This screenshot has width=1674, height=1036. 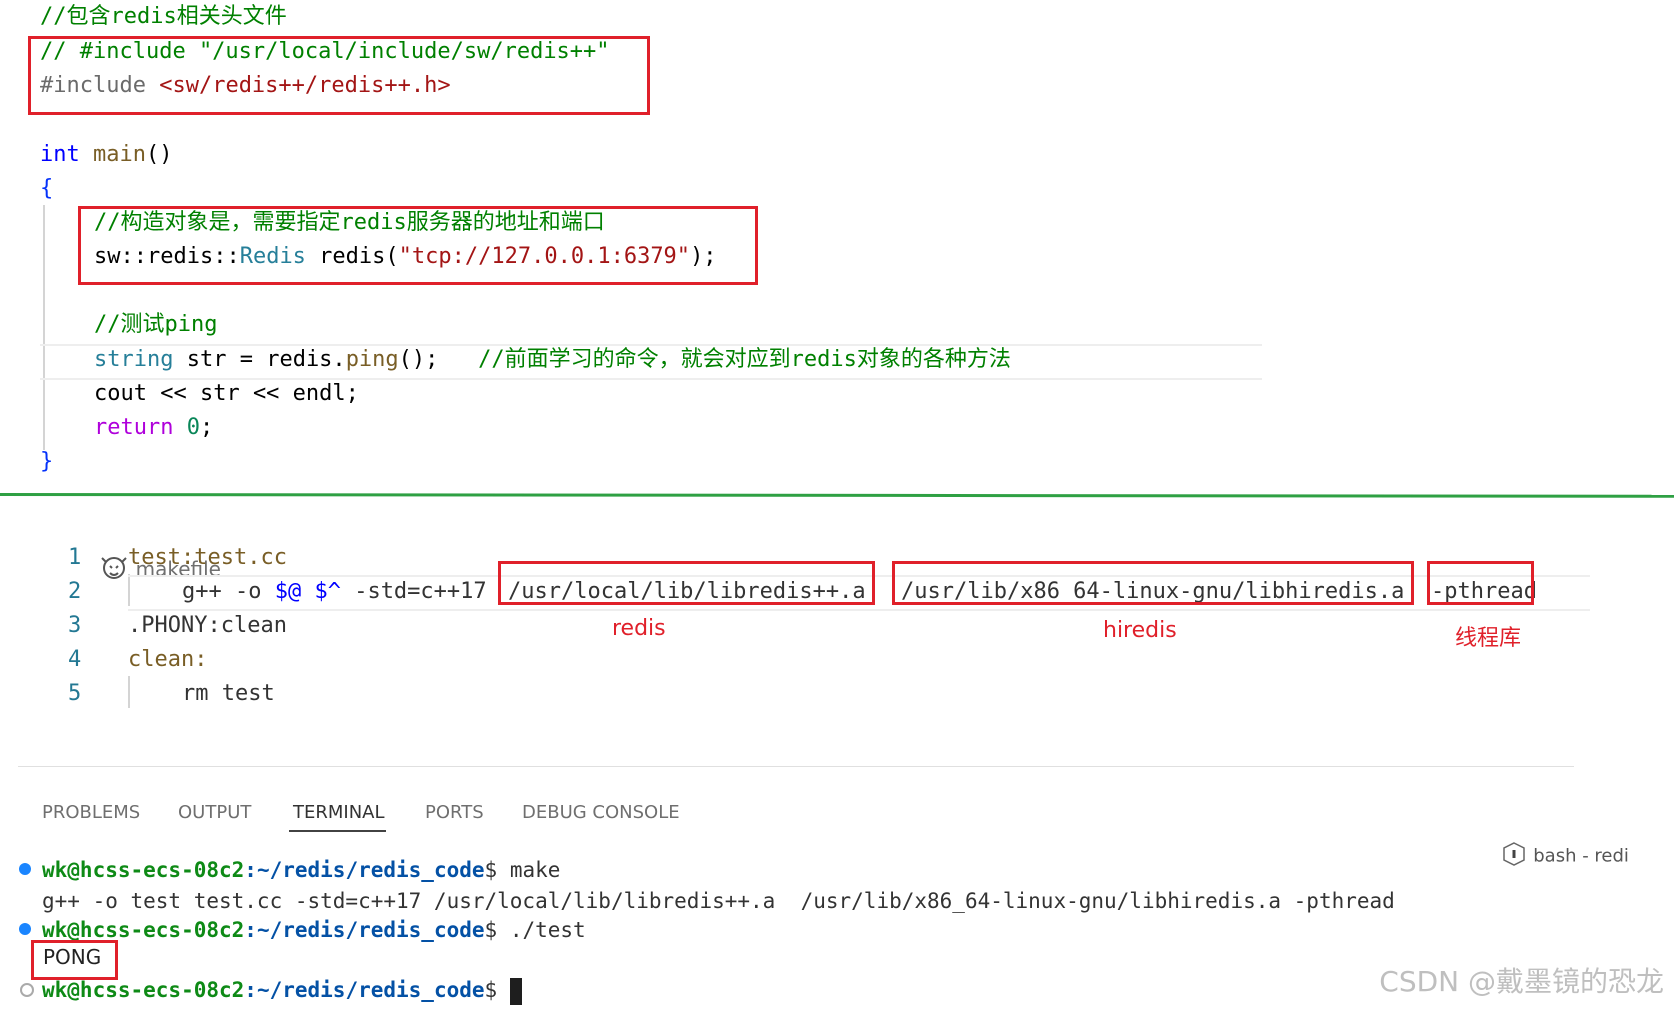 What do you see at coordinates (420, 591) in the screenshot?
I see `makefile-std-flag: -std=c++17` at bounding box center [420, 591].